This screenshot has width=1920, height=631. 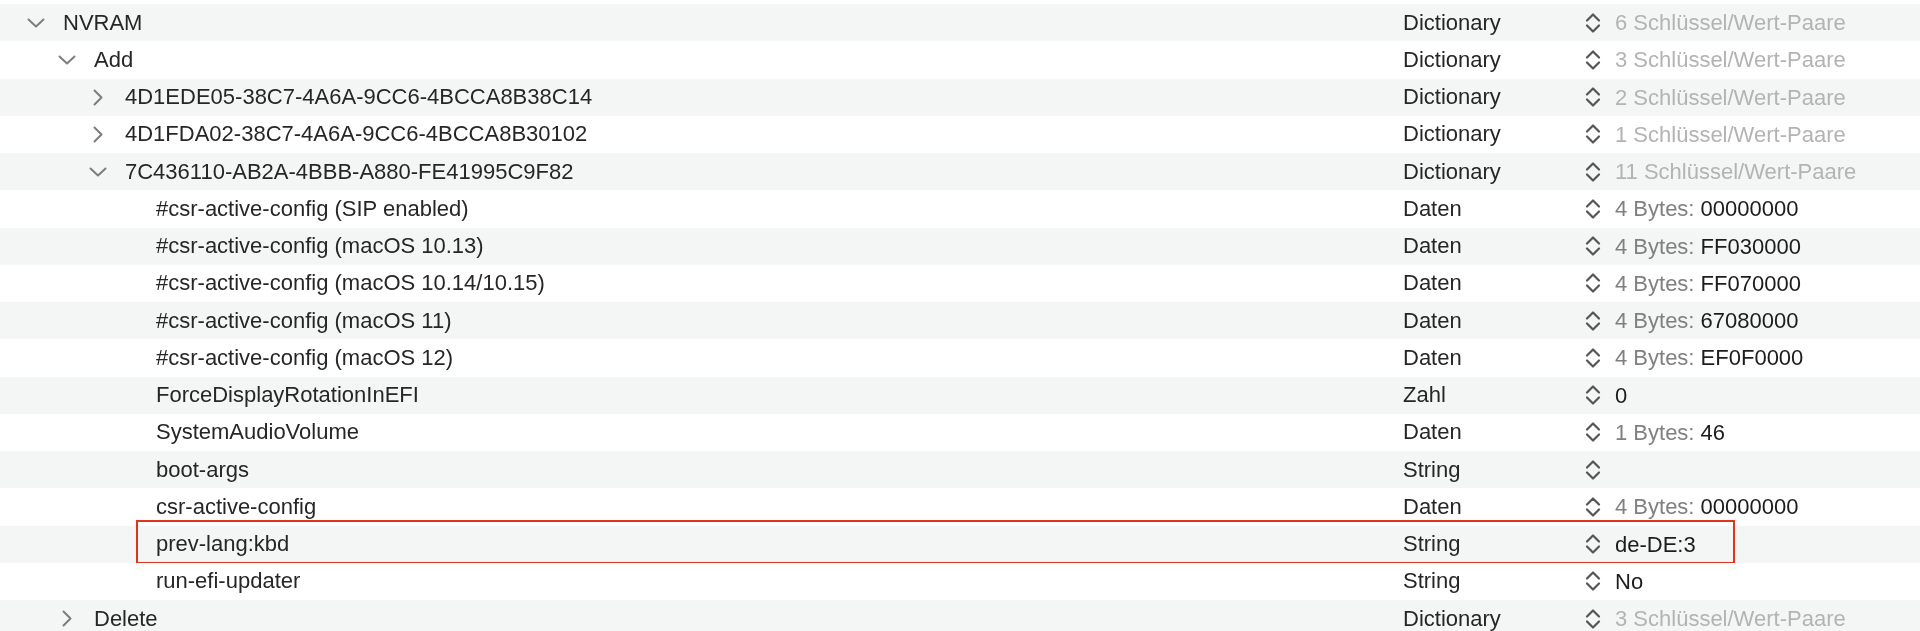 What do you see at coordinates (960, 615) in the screenshot?
I see `tree-row: Delete Dictionary 3 Schlüssel/Wert-Paare` at bounding box center [960, 615].